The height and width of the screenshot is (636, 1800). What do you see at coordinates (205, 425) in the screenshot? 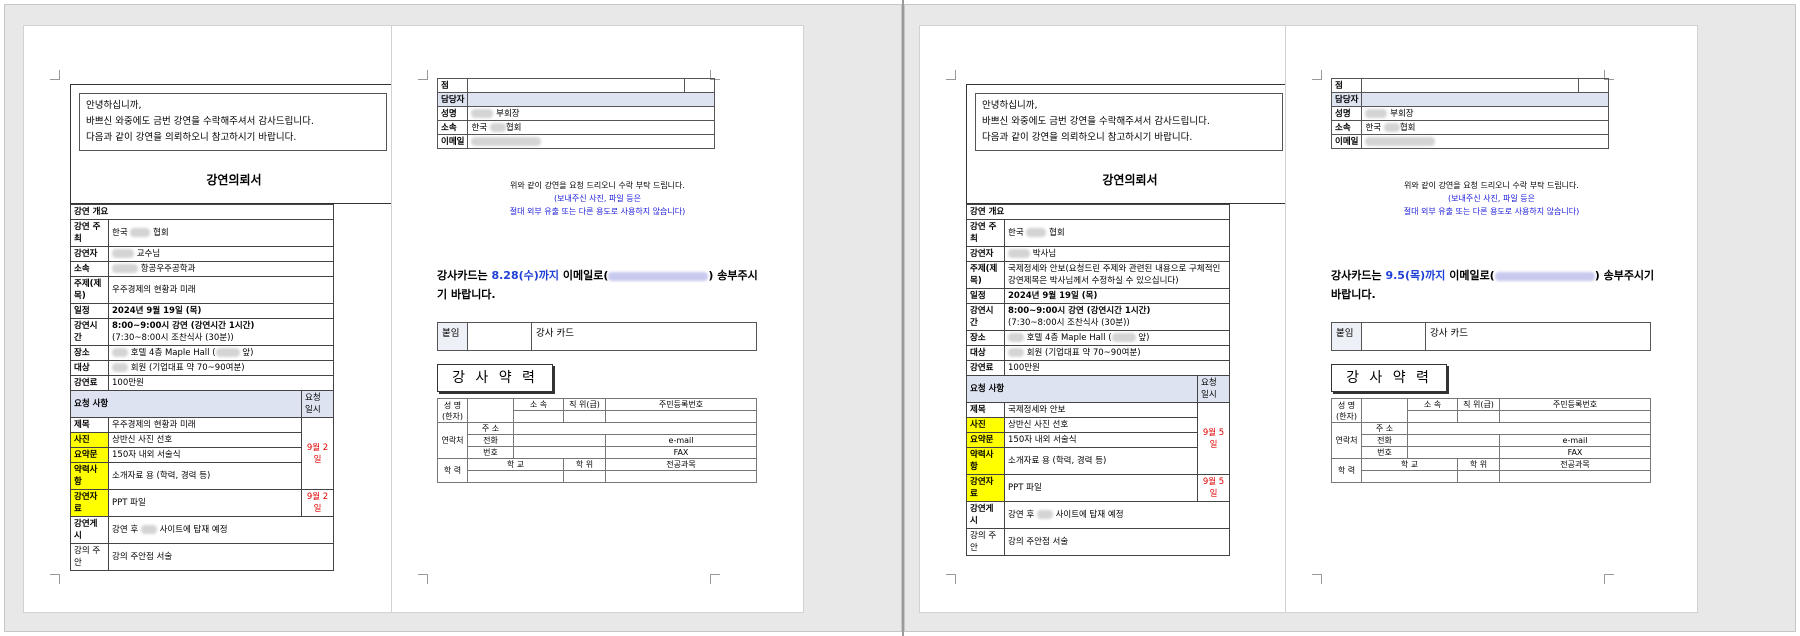
I see `title-value: 우주경제의 현황과 미래` at bounding box center [205, 425].